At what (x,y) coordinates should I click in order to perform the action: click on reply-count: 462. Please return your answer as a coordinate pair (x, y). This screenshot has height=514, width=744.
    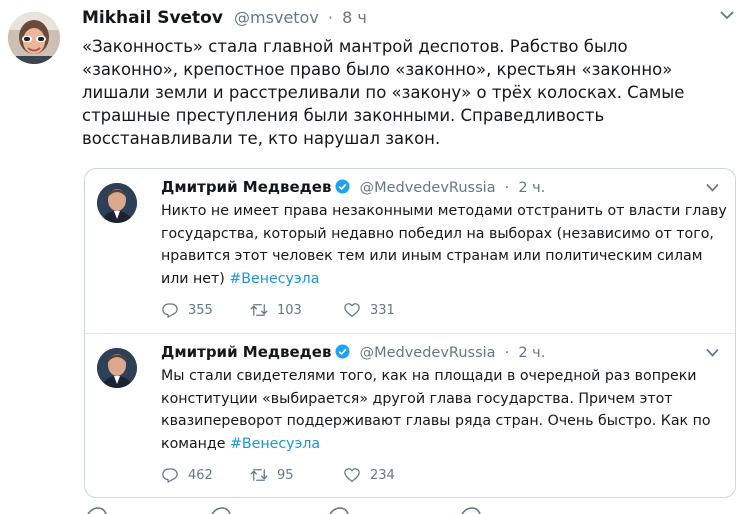
    Looking at the image, I should click on (200, 475).